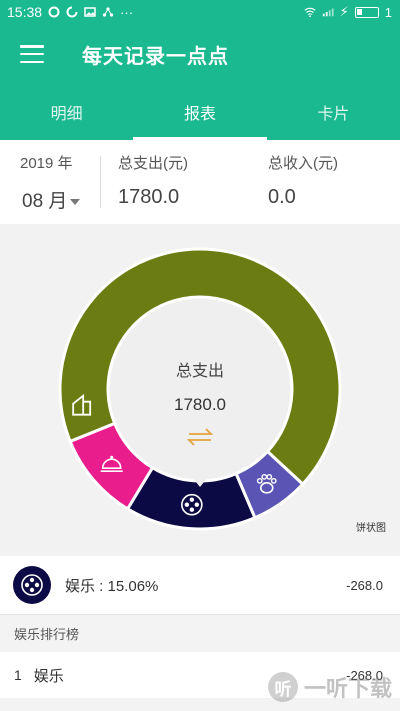 The image size is (400, 711). What do you see at coordinates (200, 182) in the screenshot?
I see `summary-panel: 2019 年 08 月 总支出(元) 1780.0 总收入(元) 0.0` at bounding box center [200, 182].